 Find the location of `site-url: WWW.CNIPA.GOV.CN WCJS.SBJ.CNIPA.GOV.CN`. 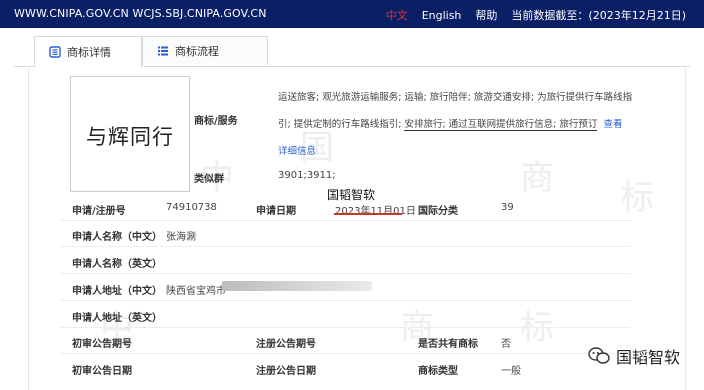

site-url: WWW.CNIPA.GOV.CN WCJS.SBJ.CNIPA.GOV.CN is located at coordinates (140, 13).